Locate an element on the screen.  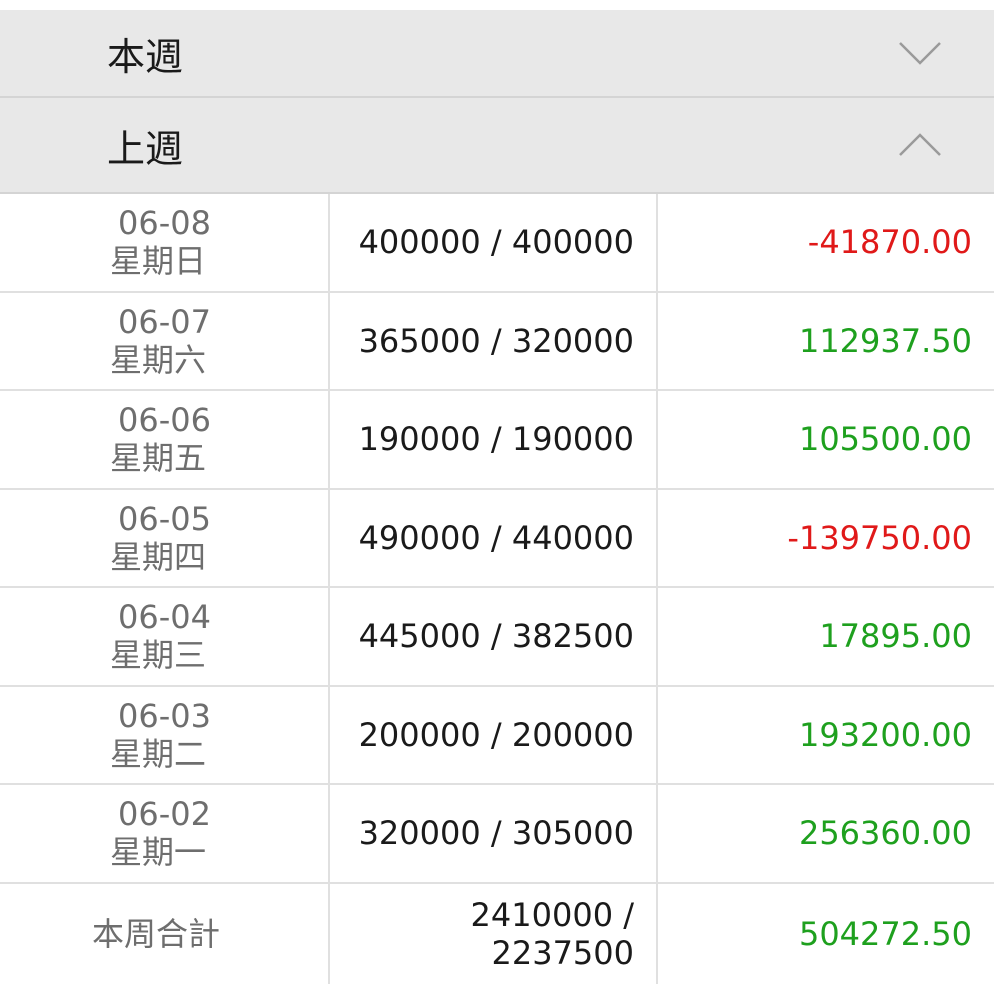
table-row: 06-08 星期日 400000 / 400000 -41870.00 is located at coordinates (497, 243).